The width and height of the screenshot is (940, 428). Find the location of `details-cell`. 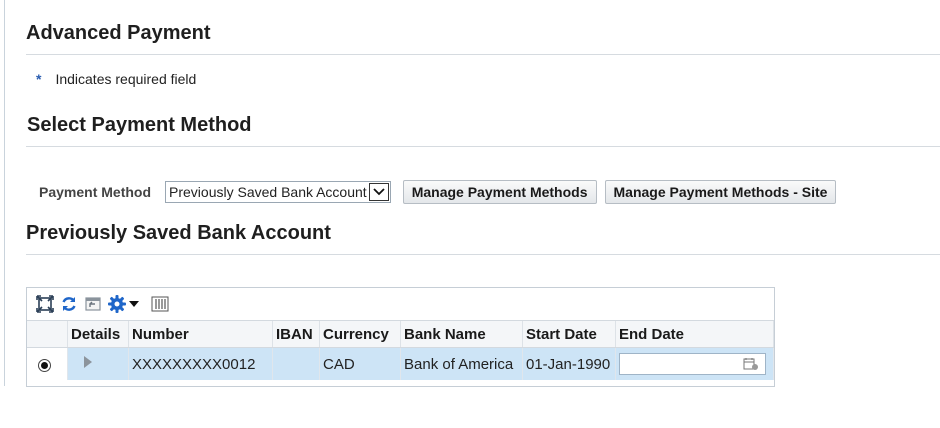

details-cell is located at coordinates (98, 363).